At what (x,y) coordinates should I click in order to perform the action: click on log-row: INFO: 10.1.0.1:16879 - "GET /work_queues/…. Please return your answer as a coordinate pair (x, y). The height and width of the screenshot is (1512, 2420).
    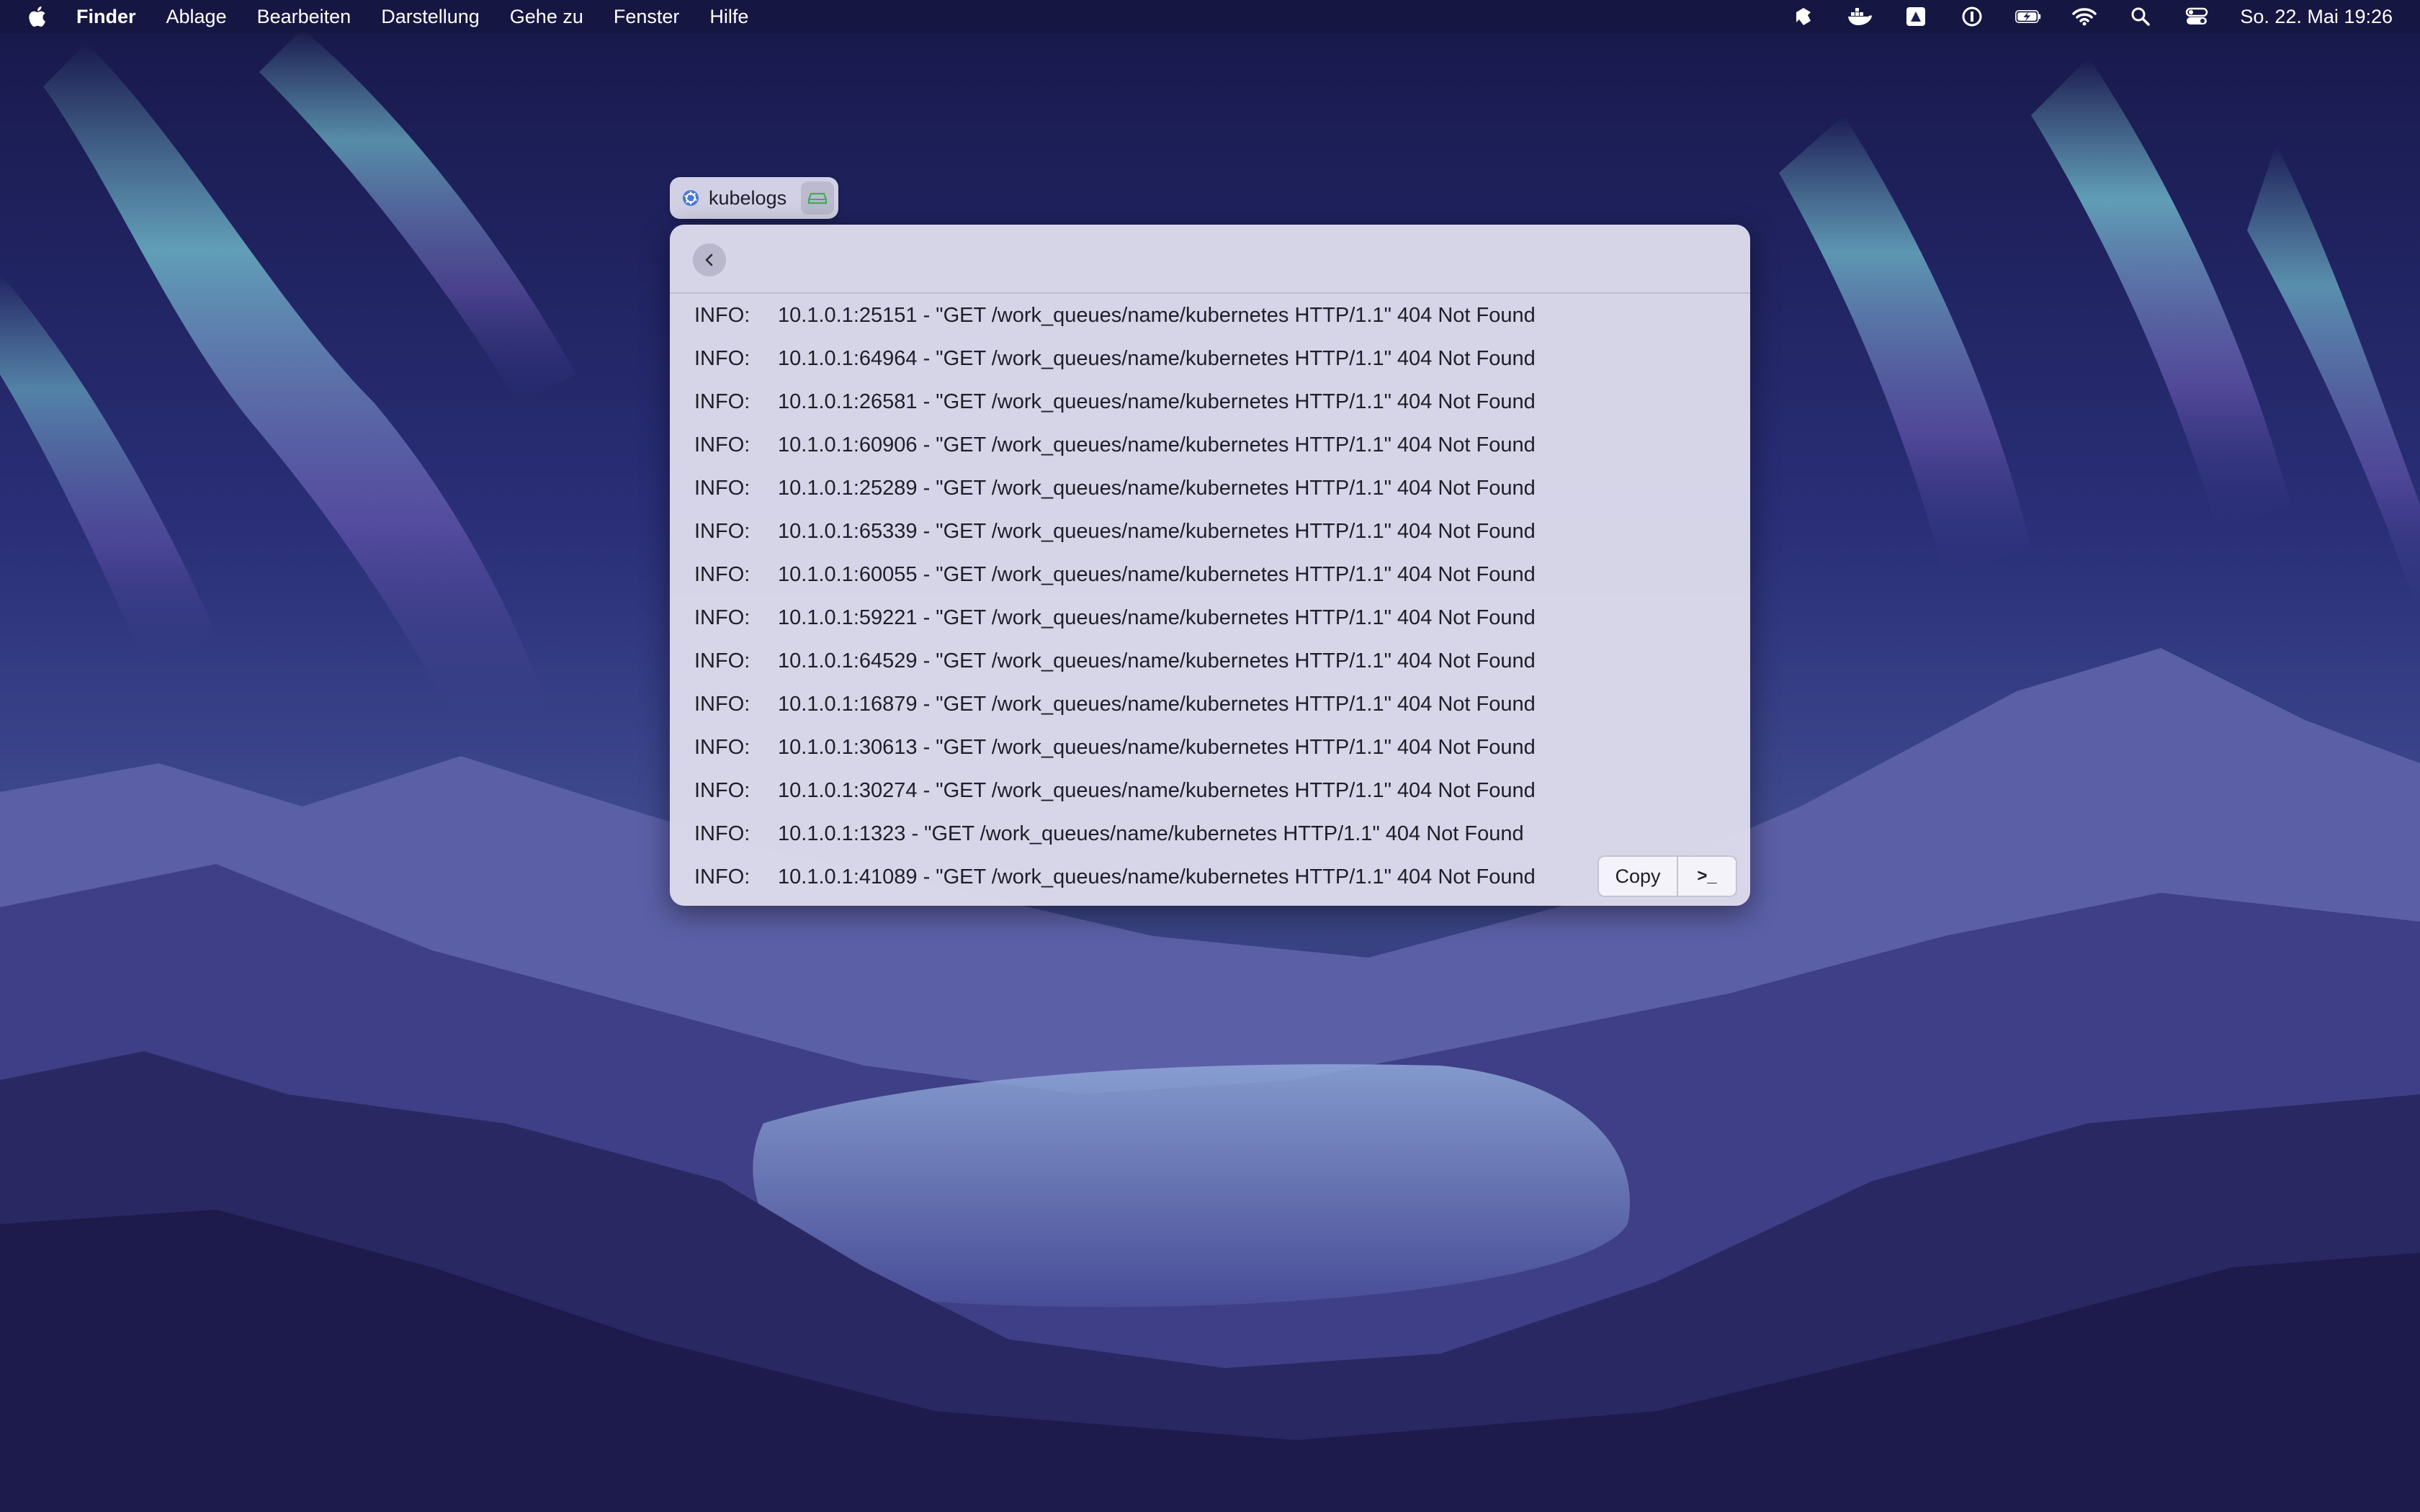
    Looking at the image, I should click on (1212, 704).